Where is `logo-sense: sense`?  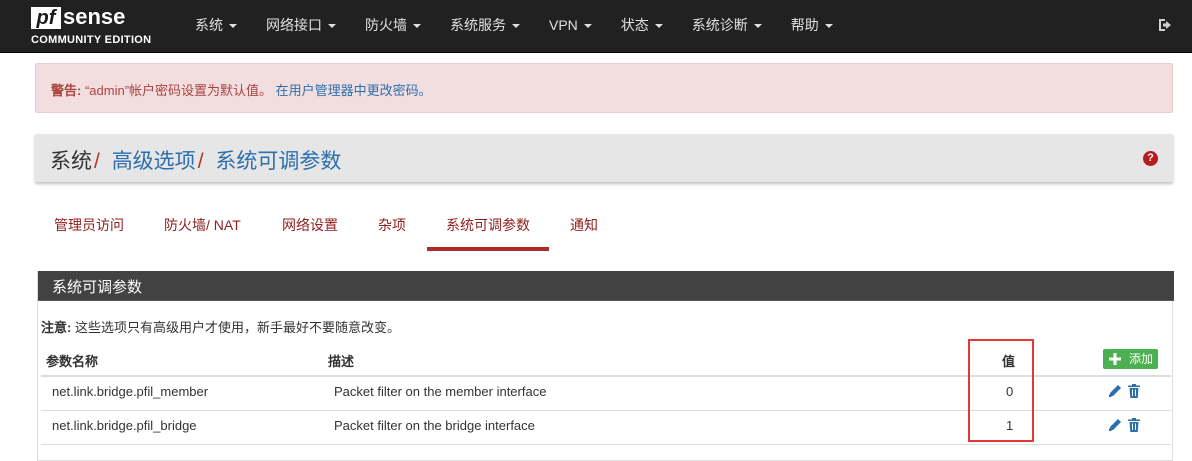
logo-sense: sense is located at coordinates (94, 16).